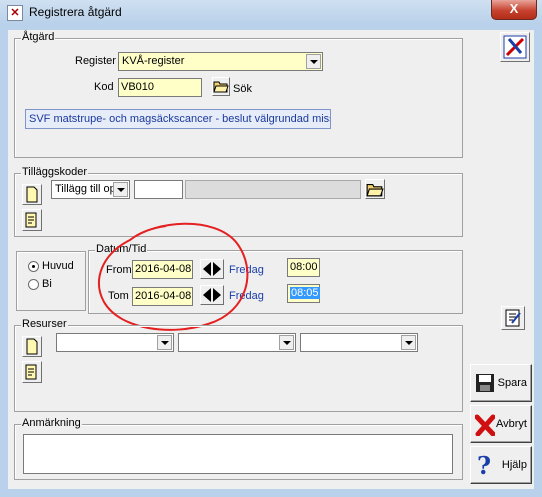  Describe the element at coordinates (138, 87) in the screenshot. I see `kod-value: VB010` at that location.